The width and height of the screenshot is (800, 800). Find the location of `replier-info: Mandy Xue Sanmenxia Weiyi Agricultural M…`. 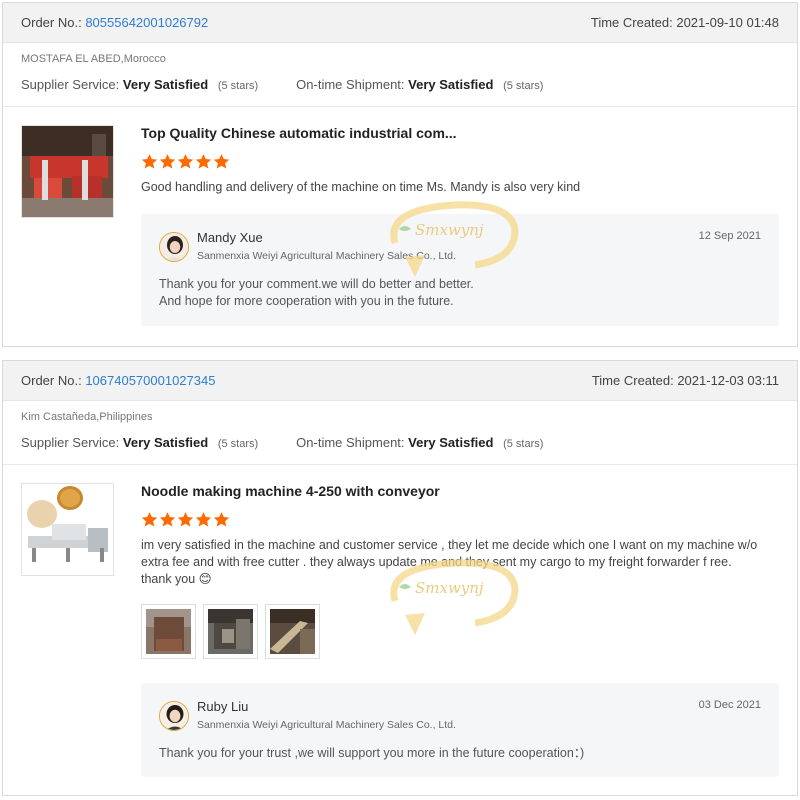

replier-info: Mandy Xue Sanmenxia Weiyi Agricultural M… is located at coordinates (326, 246).